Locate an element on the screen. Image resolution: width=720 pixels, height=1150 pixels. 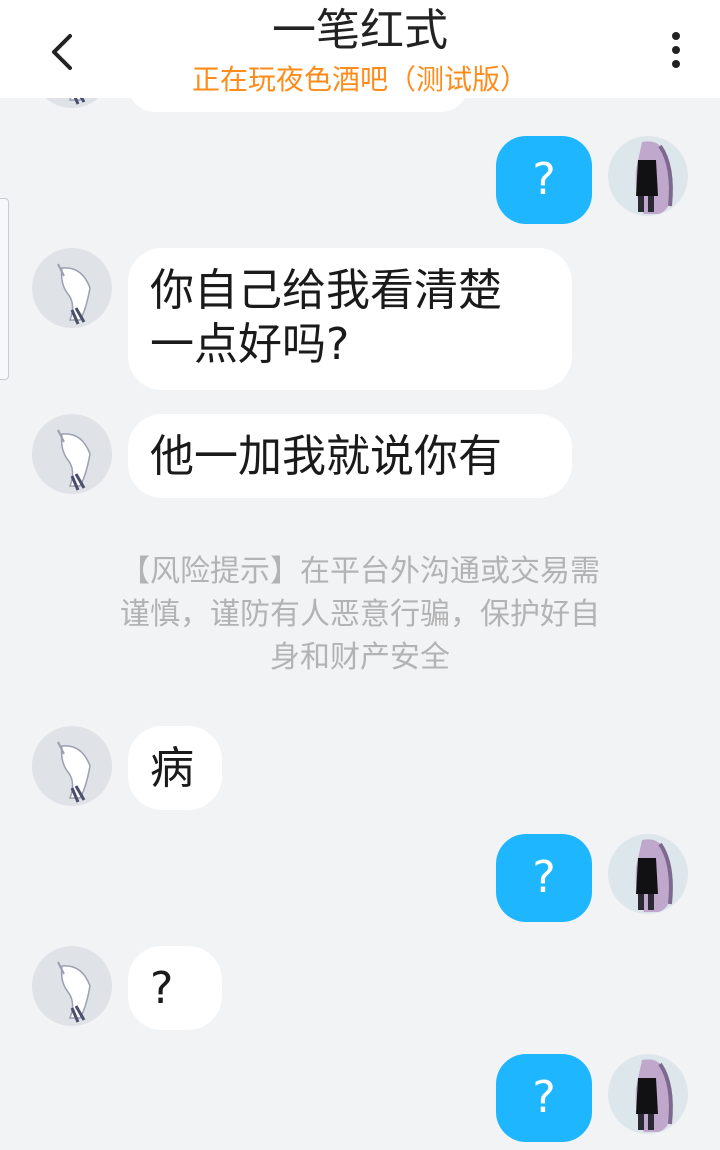
more-vertical-icon is located at coordinates (676, 50).